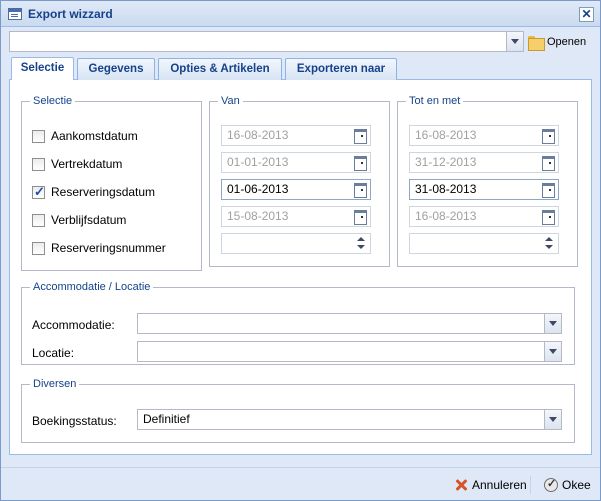  I want to click on accommodatie-select, so click(349, 323).